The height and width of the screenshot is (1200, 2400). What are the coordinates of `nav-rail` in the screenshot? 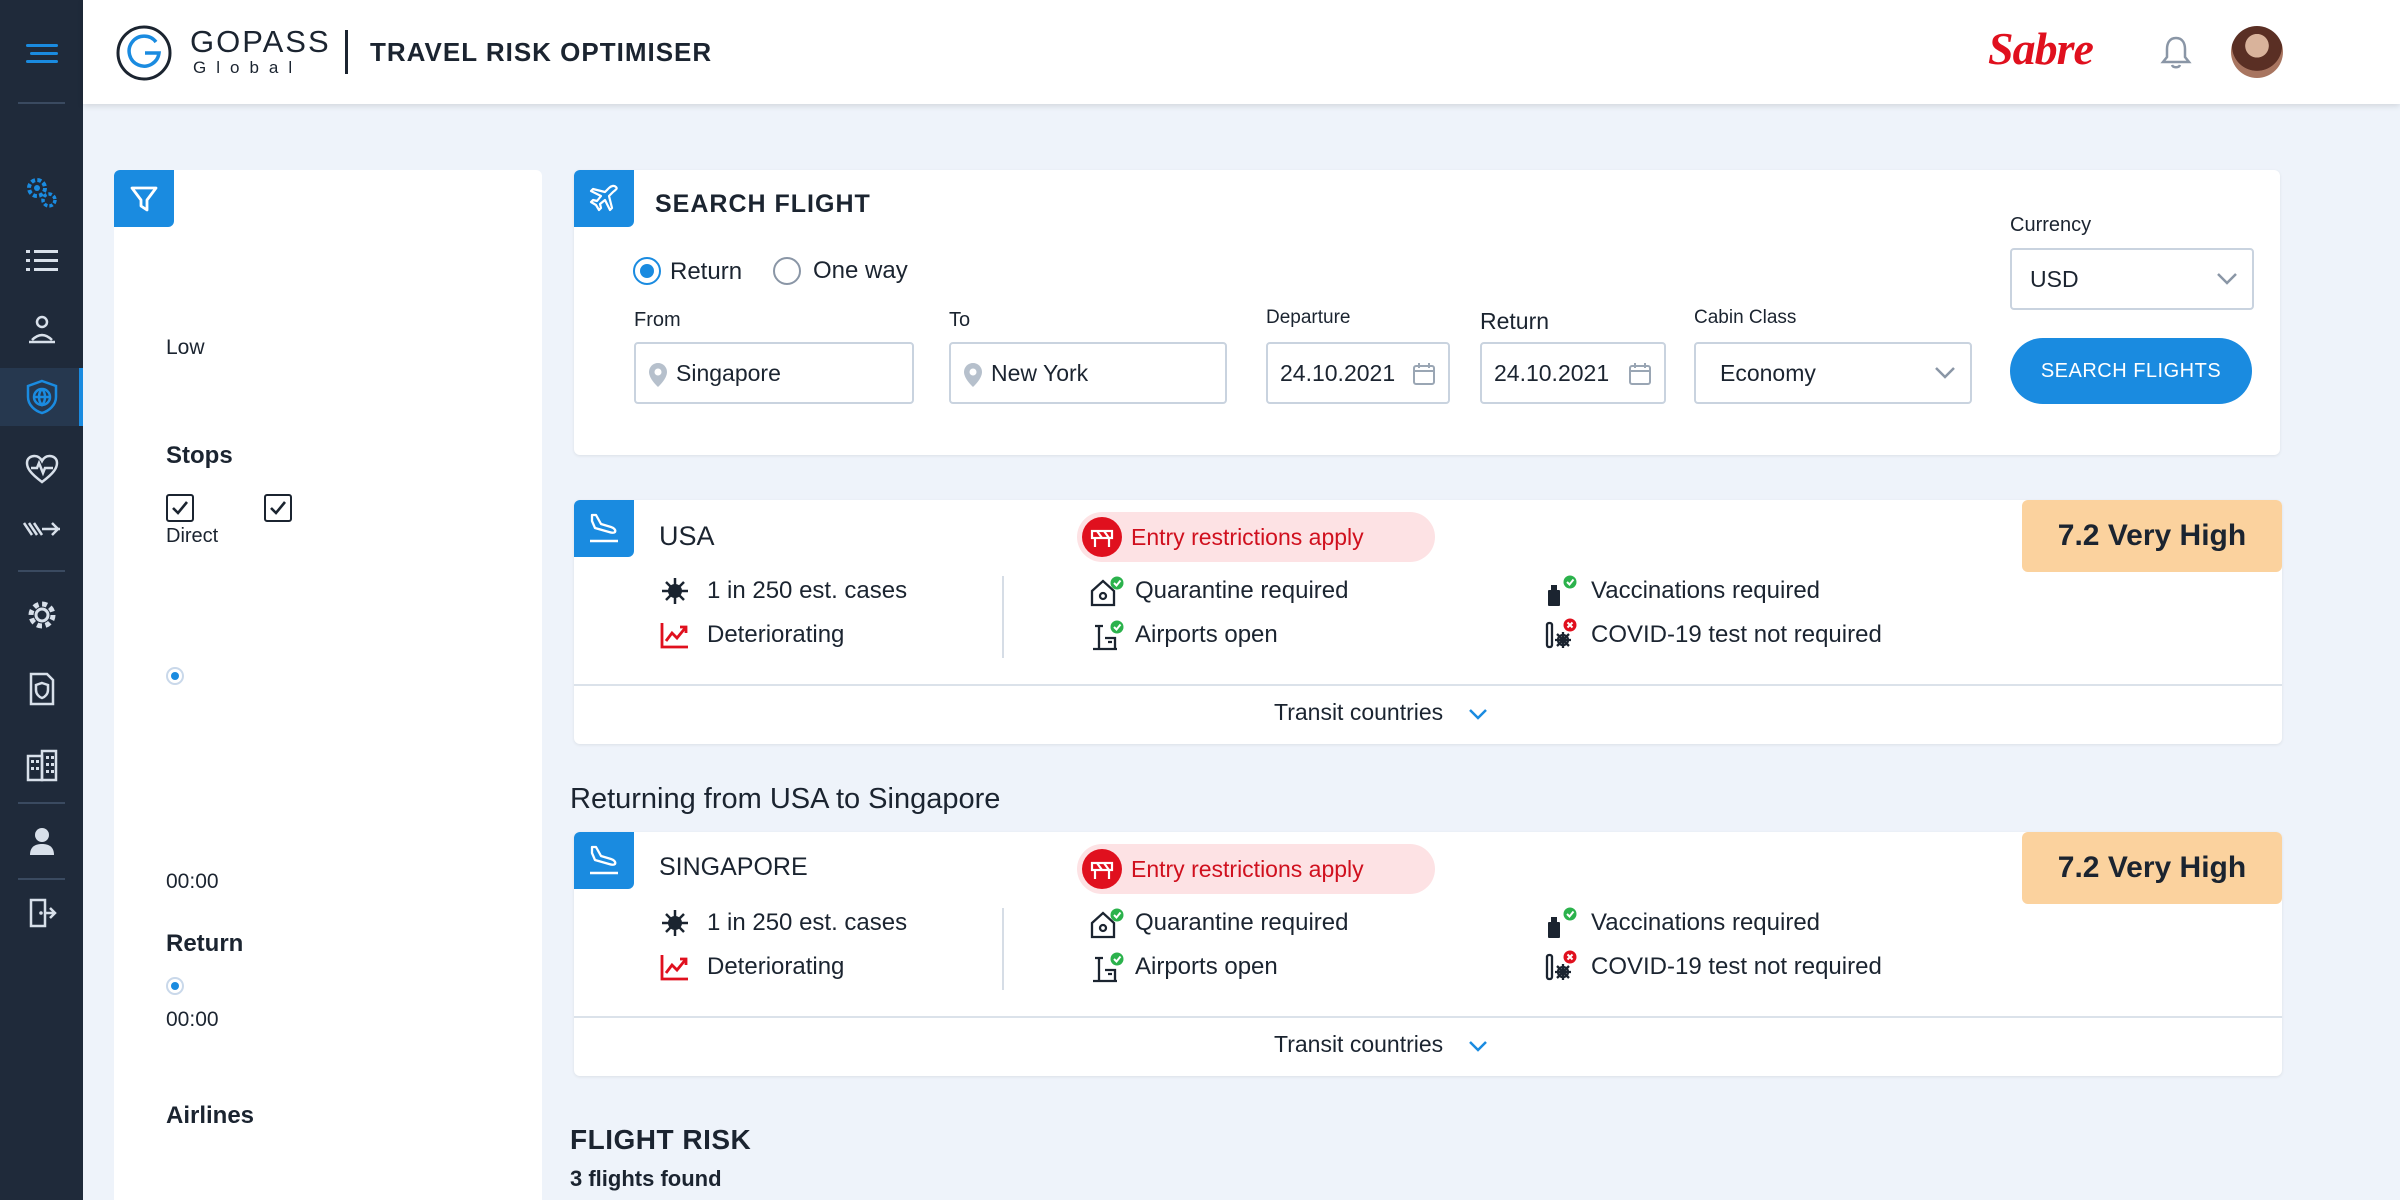 It's located at (41, 600).